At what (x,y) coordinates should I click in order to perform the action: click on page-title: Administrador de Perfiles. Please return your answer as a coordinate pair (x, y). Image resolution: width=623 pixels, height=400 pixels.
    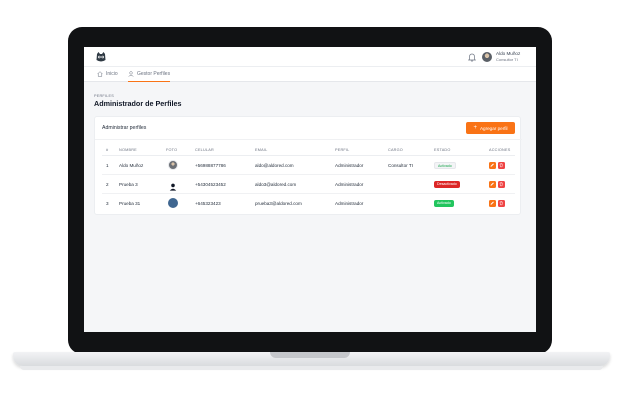
    Looking at the image, I should click on (138, 103).